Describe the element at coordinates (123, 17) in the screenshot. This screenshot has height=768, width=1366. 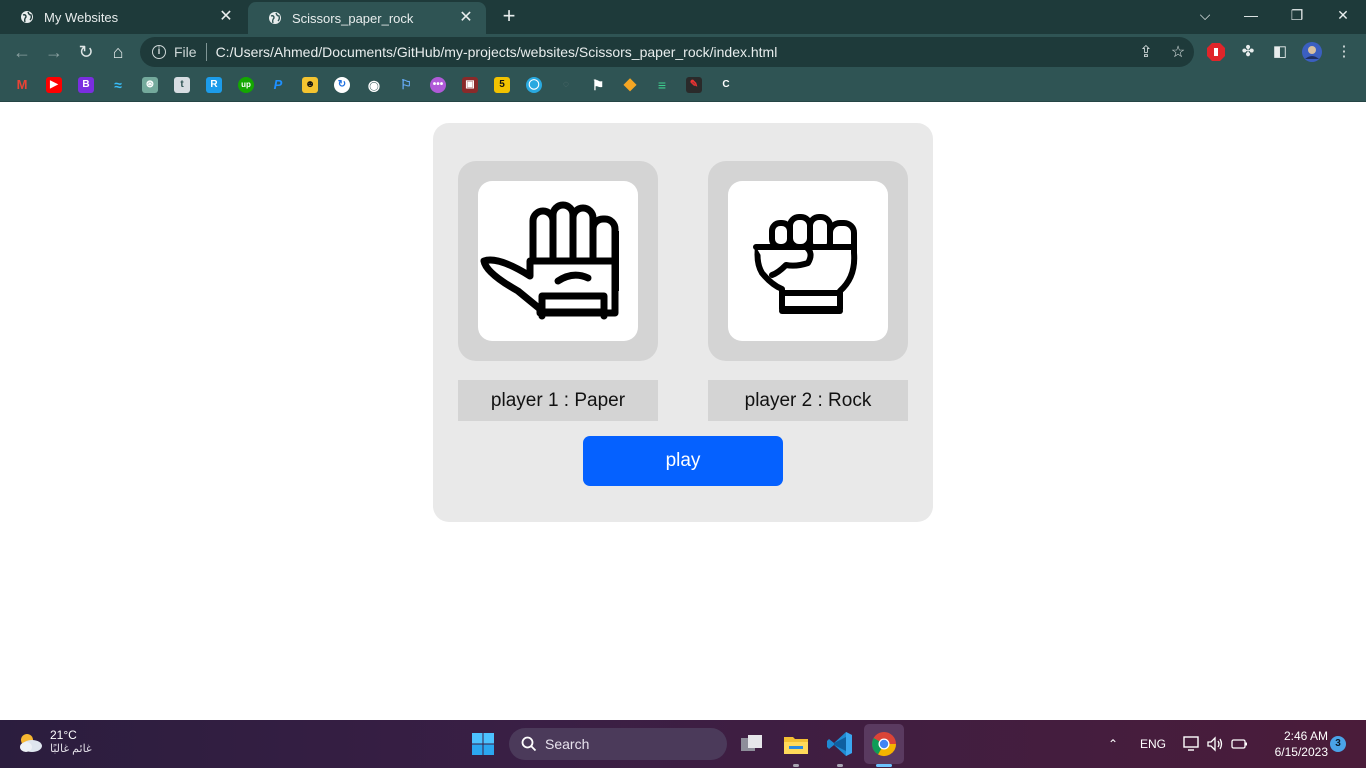
I see `tab-my-websites: My Websites ✕` at that location.